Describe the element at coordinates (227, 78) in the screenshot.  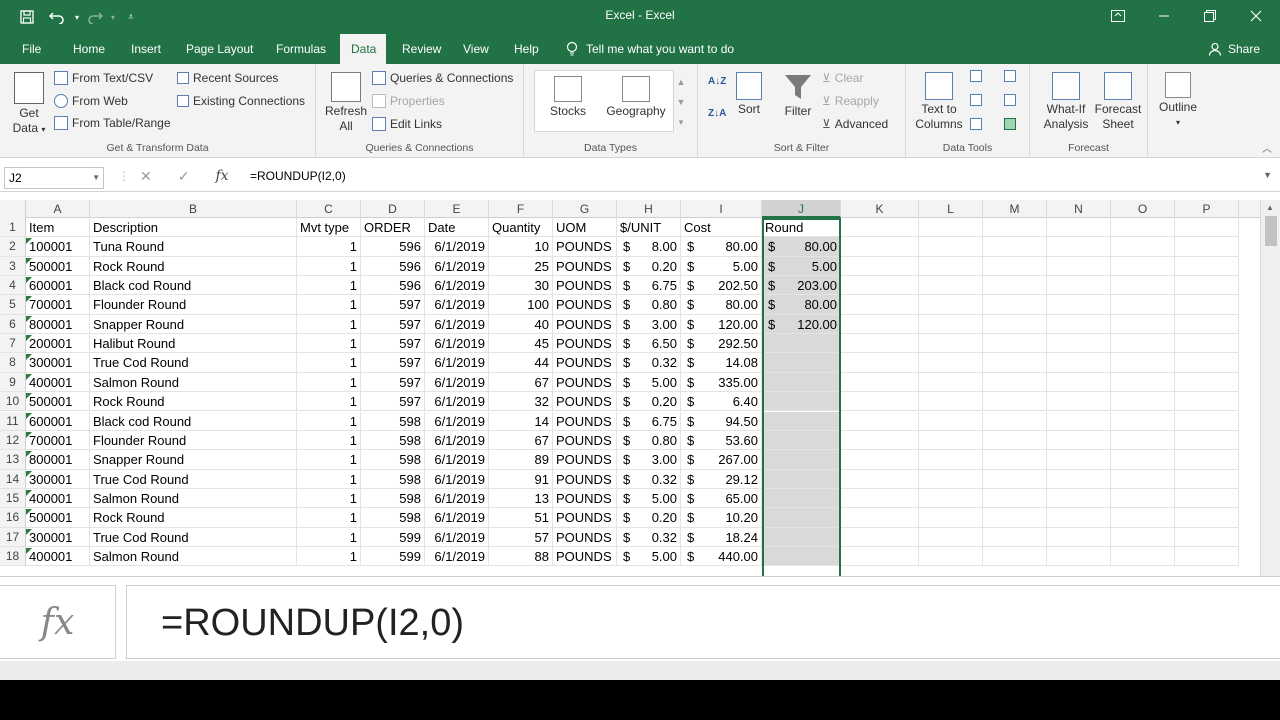
I see `recent-sources-button: Recent Sources` at that location.